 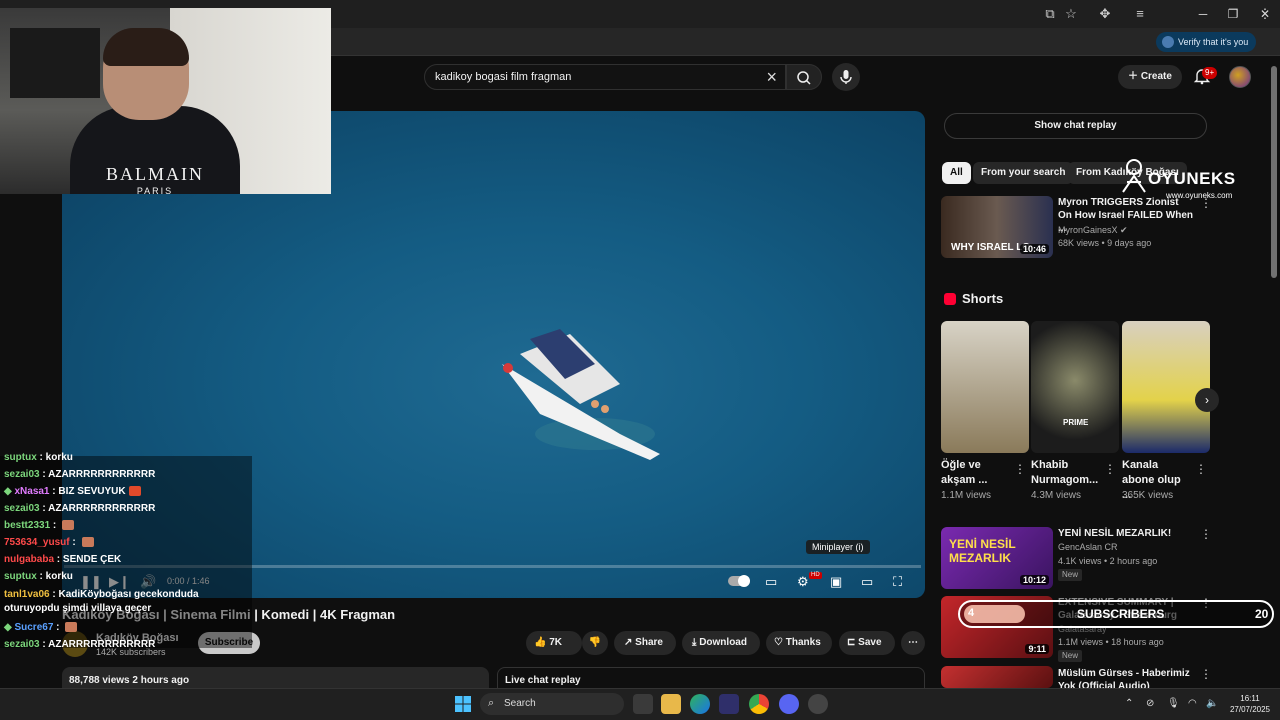 What do you see at coordinates (71, 627) in the screenshot?
I see `chat-emote` at bounding box center [71, 627].